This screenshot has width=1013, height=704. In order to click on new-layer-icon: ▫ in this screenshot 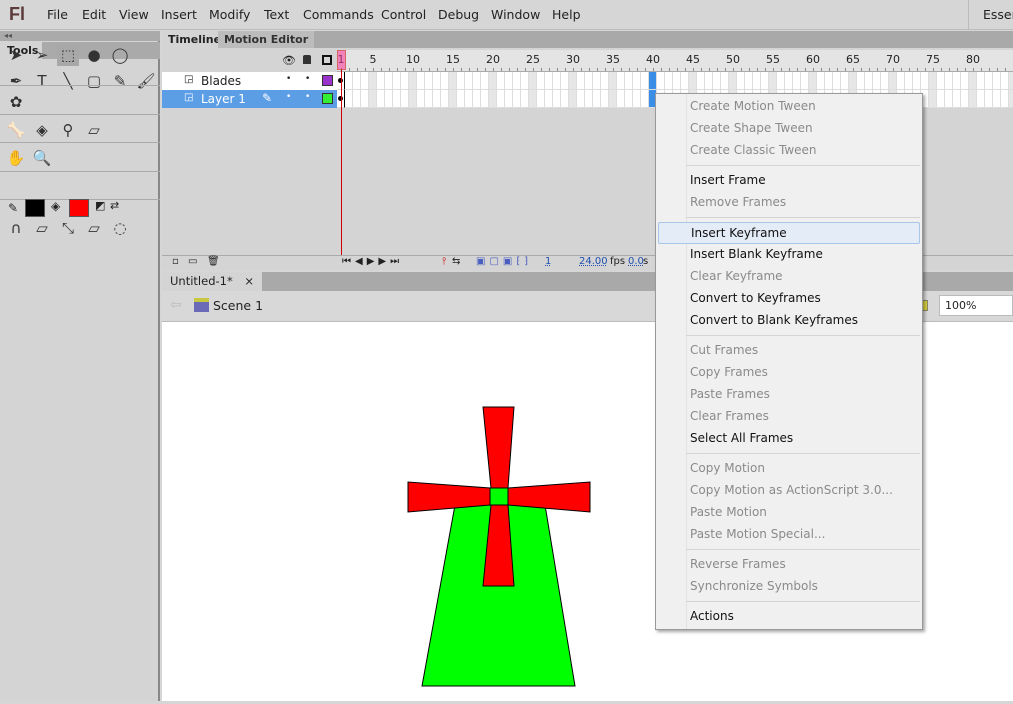, I will do `click(175, 261)`.